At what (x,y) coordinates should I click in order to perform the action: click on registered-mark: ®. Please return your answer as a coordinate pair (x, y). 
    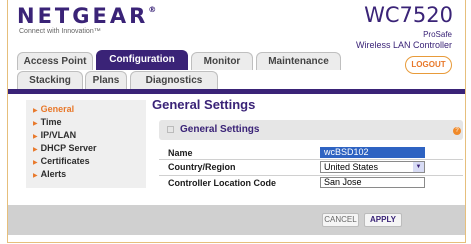
    Looking at the image, I should click on (152, 9).